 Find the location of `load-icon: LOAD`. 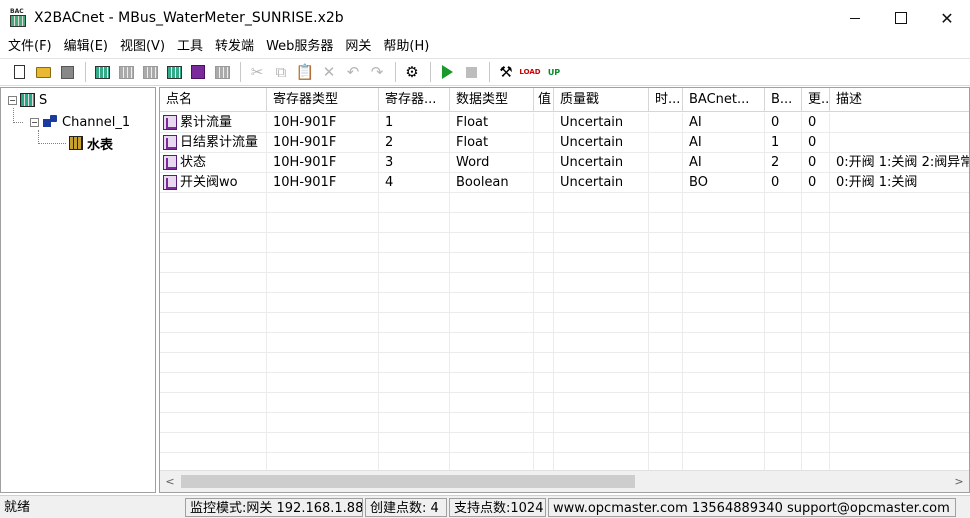

load-icon: LOAD is located at coordinates (530, 72).